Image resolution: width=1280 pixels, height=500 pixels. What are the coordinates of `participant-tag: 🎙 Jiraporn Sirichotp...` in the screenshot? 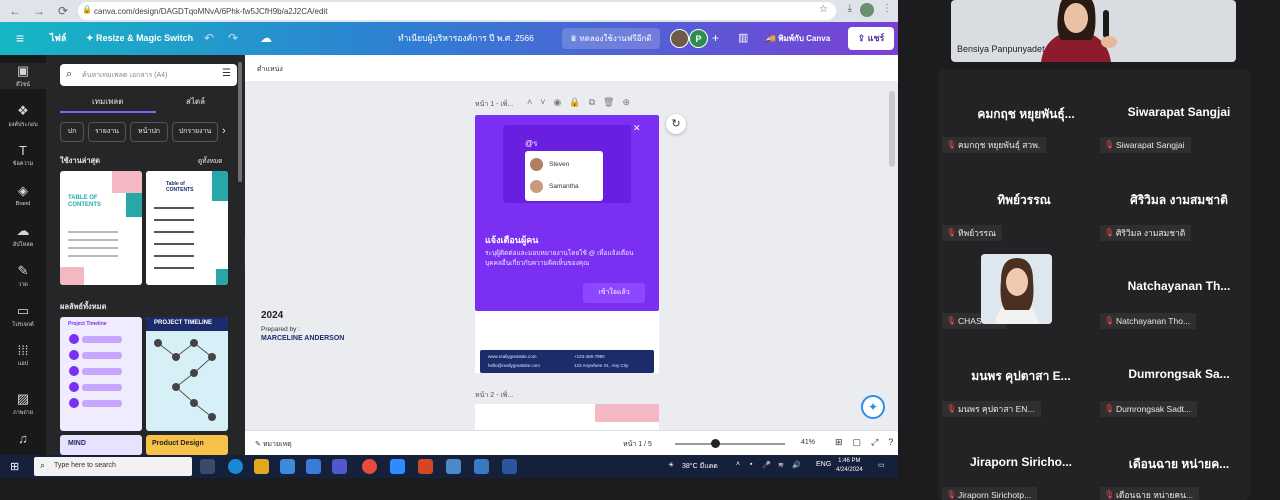 It's located at (990, 493).